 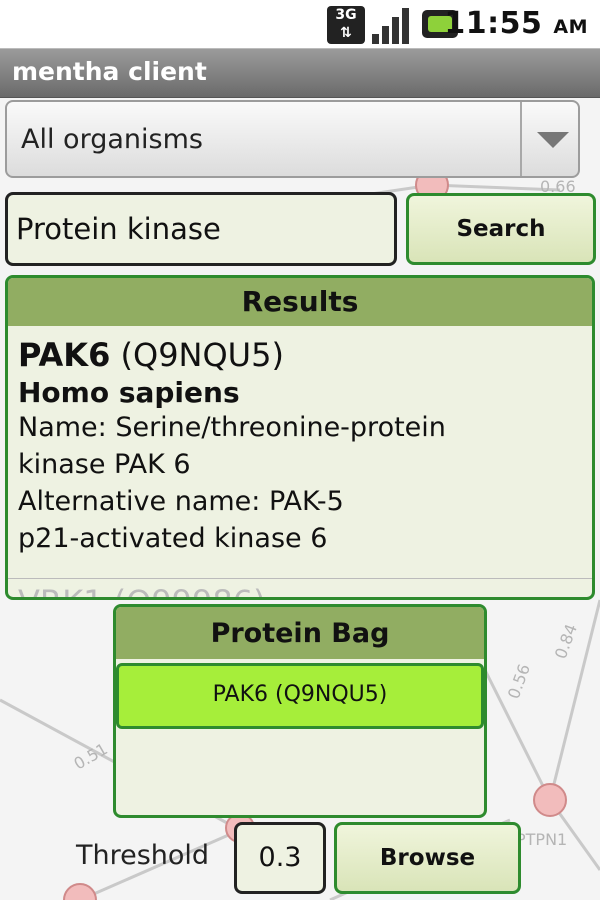 What do you see at coordinates (300, 633) in the screenshot?
I see `protein-bag-header: Protein Bag` at bounding box center [300, 633].